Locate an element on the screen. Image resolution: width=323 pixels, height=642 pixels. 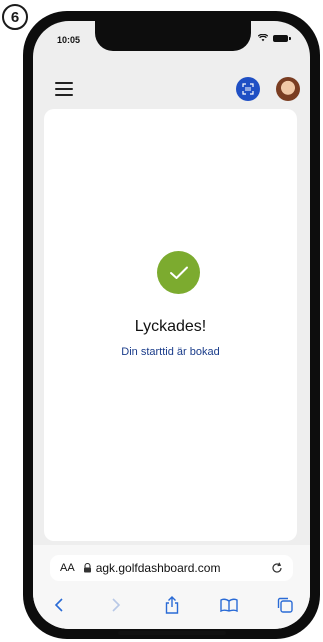
step-number-badge: 6 is located at coordinates (15, 17).